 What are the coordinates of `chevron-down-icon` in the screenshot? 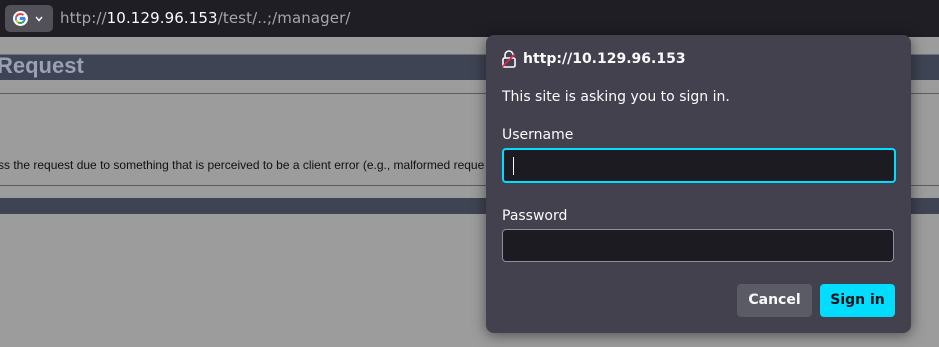 It's located at (39, 19).